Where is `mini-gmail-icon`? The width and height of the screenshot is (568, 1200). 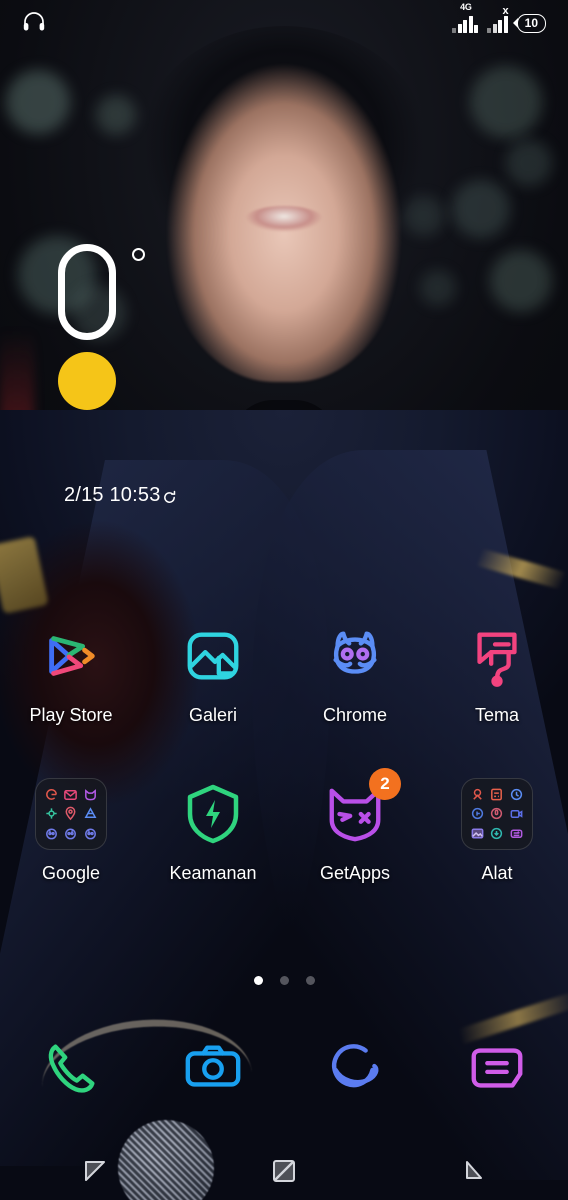
mini-gmail-icon is located at coordinates (70, 794).